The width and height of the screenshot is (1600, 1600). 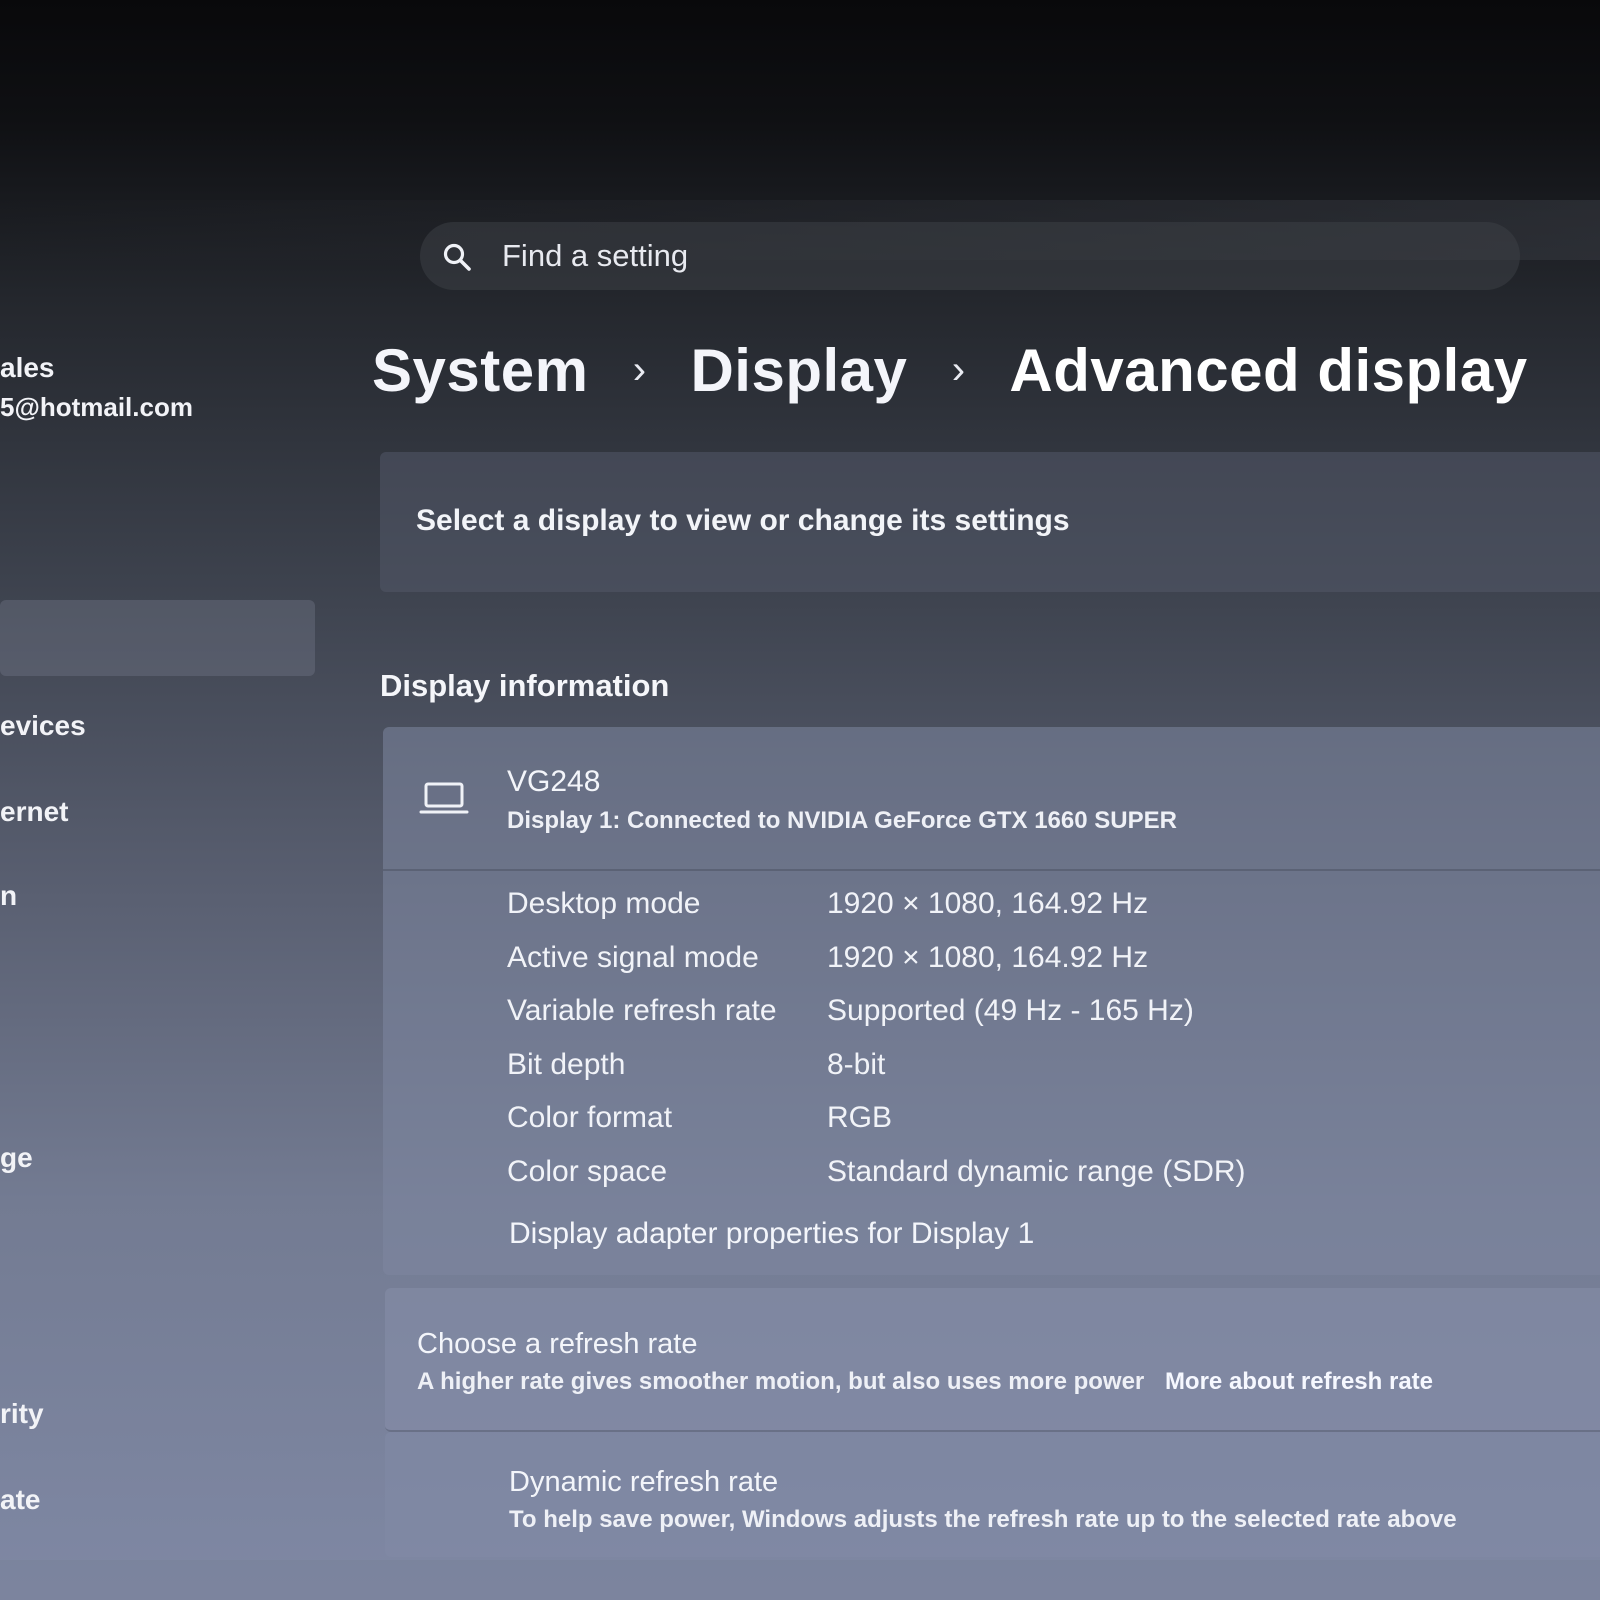 I want to click on info-value: Supported (49 Hz - 165 Hz), so click(x=1010, y=1010).